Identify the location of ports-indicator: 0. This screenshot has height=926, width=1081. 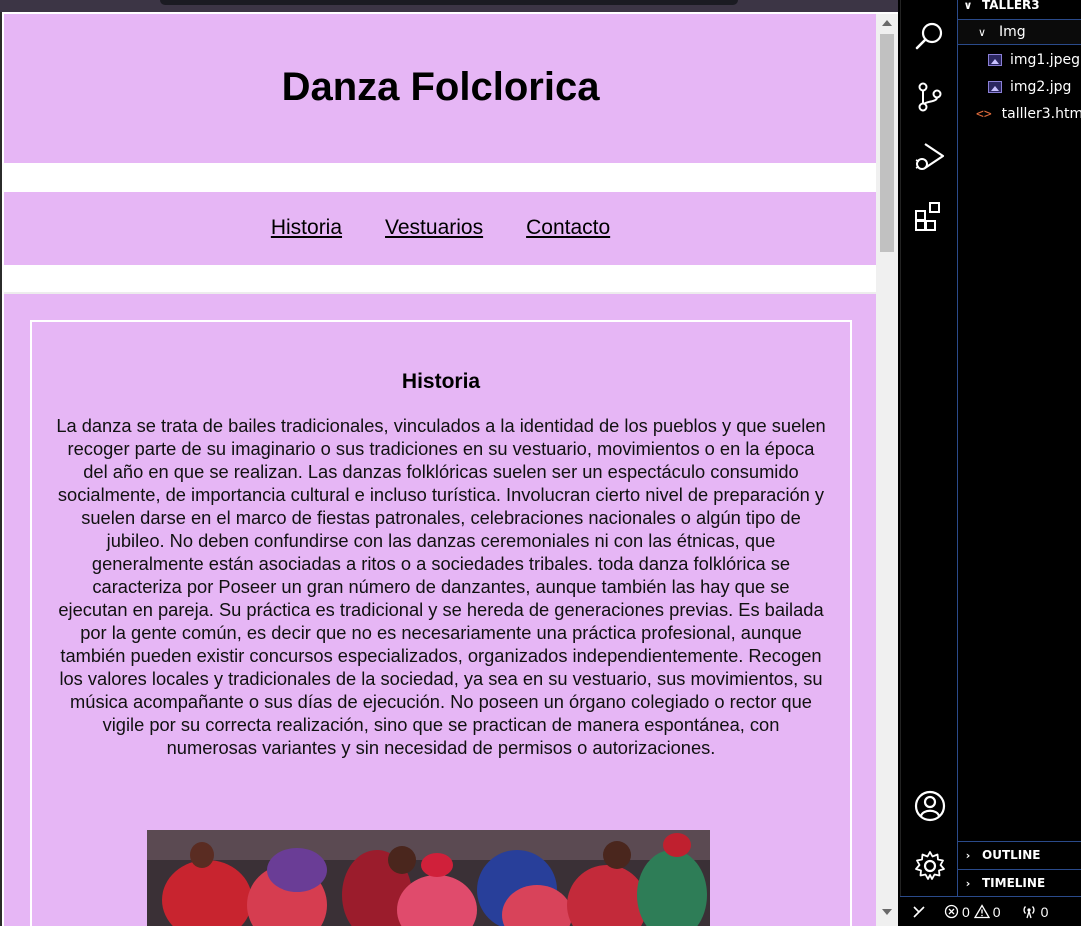
(1035, 911).